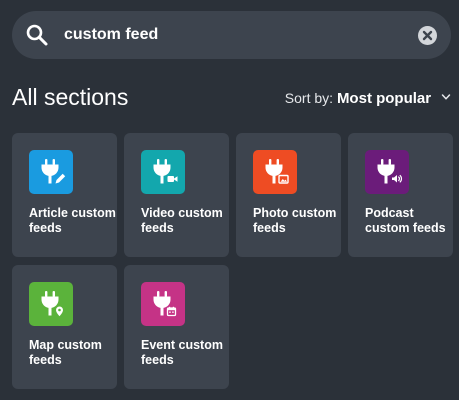 The height and width of the screenshot is (400, 459). What do you see at coordinates (400, 195) in the screenshot?
I see `card-podcast-custom-feeds: Podcast custom feeds` at bounding box center [400, 195].